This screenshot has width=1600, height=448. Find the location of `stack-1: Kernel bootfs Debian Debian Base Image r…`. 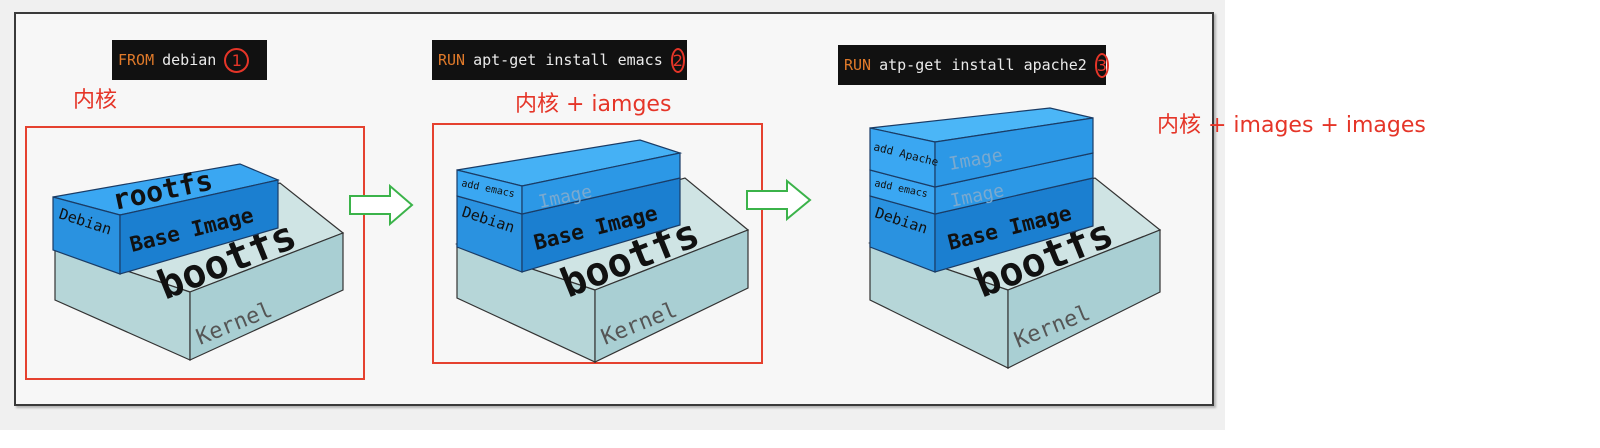

stack-1: Kernel bootfs Debian Debian Base Image r… is located at coordinates (198, 262).